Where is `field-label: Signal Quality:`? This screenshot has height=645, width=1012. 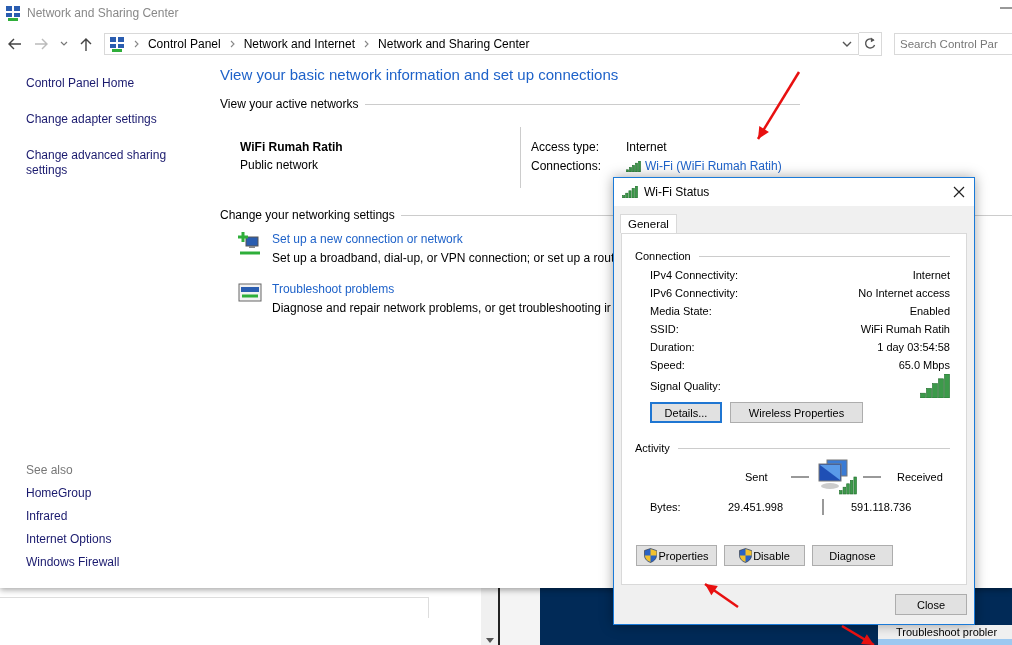
field-label: Signal Quality: is located at coordinates (685, 386).